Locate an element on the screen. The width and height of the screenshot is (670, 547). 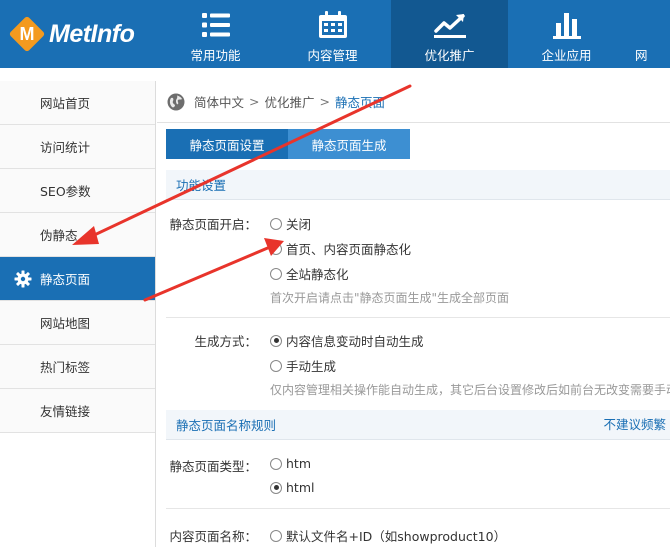
nav-label: 优化推广 is located at coordinates (449, 55).